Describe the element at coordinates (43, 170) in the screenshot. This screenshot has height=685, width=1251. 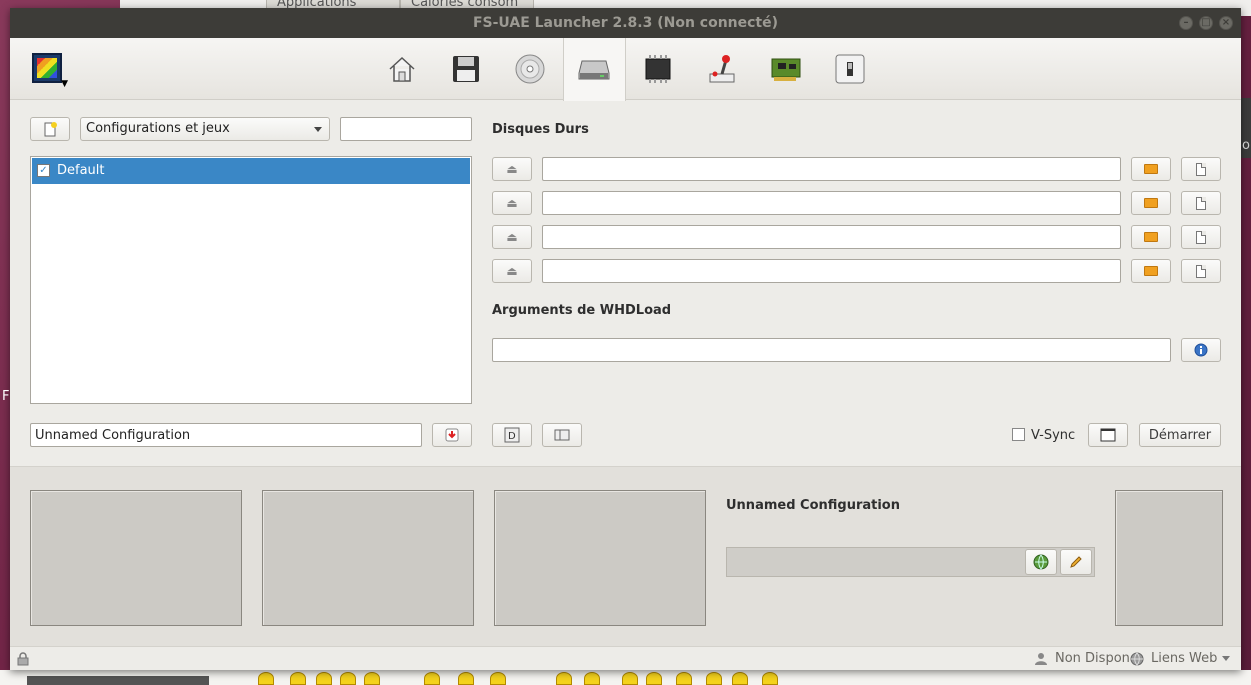
I see `checked-icon: ✓` at that location.